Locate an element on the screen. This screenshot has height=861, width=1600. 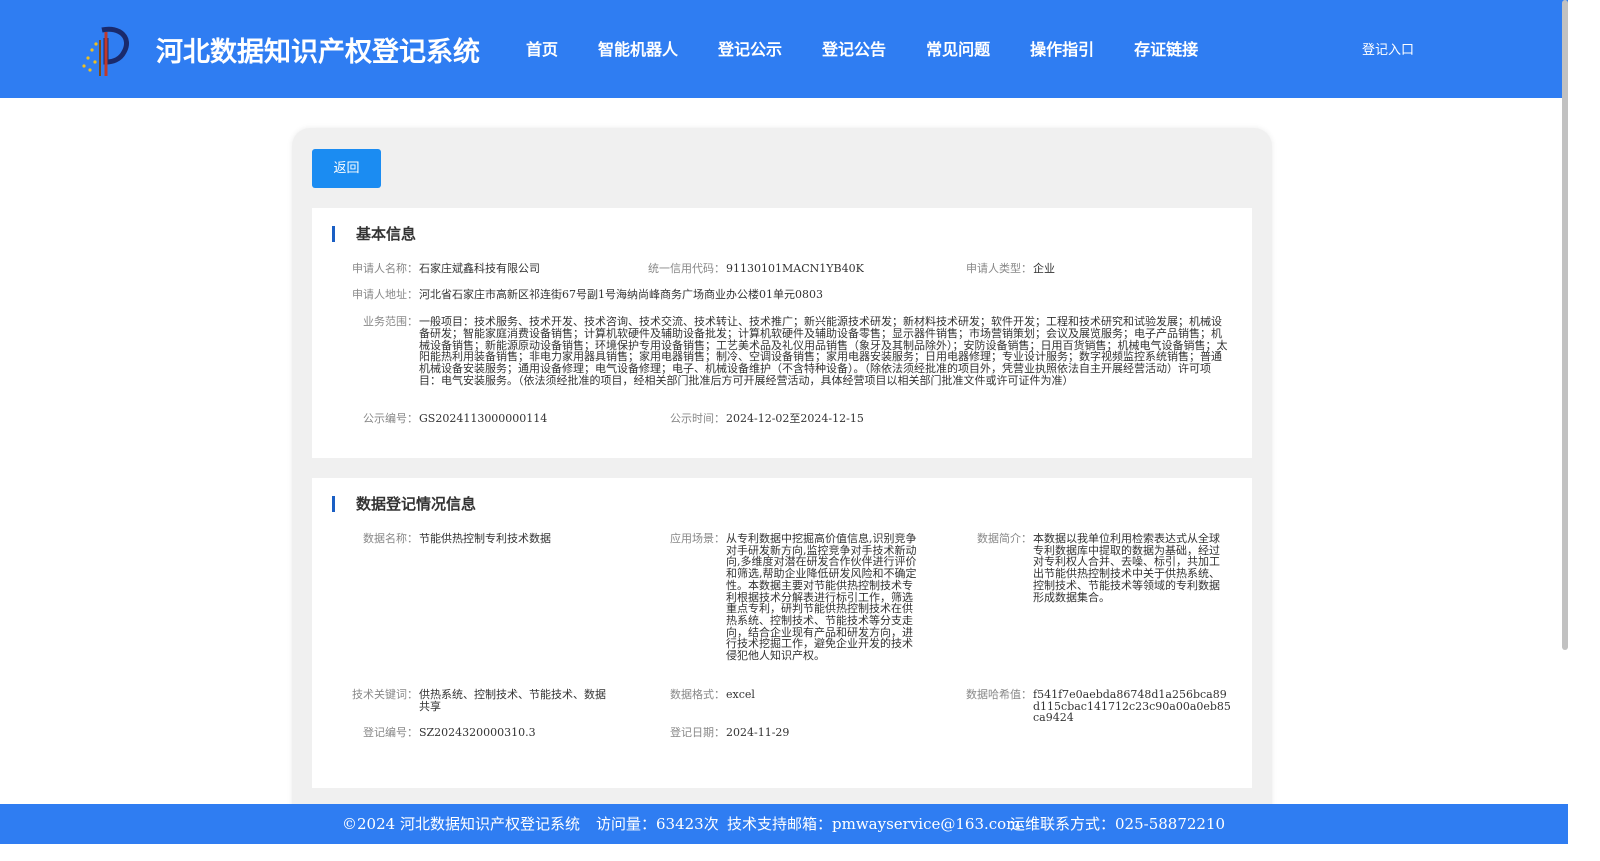
footer-copyright: ©2024 河北数据知识产权登记系统 is located at coordinates (461, 824).